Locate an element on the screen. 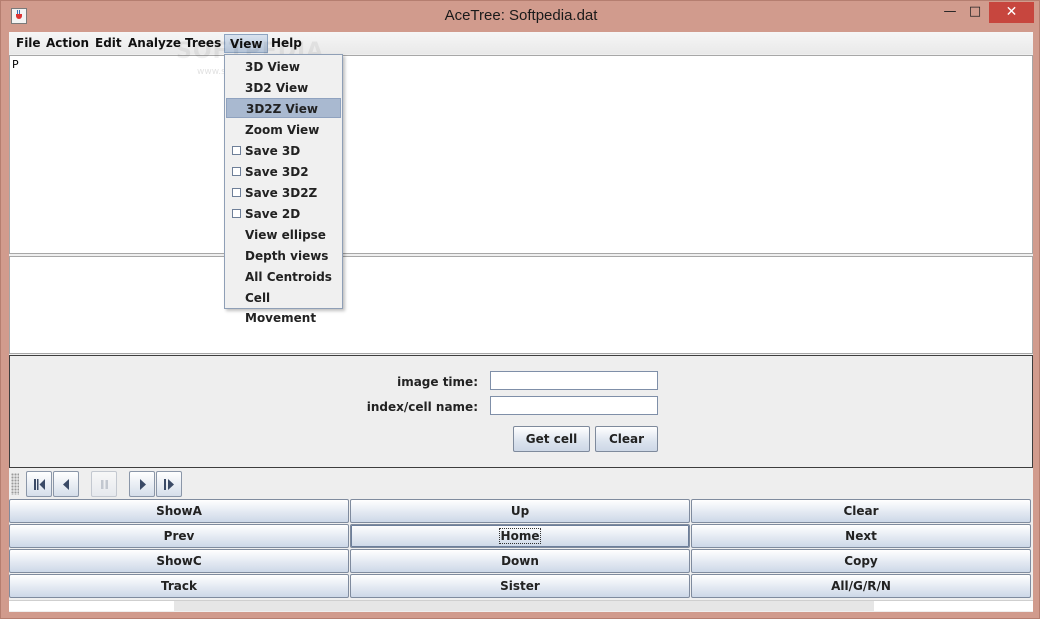  showa-button: ShowA is located at coordinates (179, 511).